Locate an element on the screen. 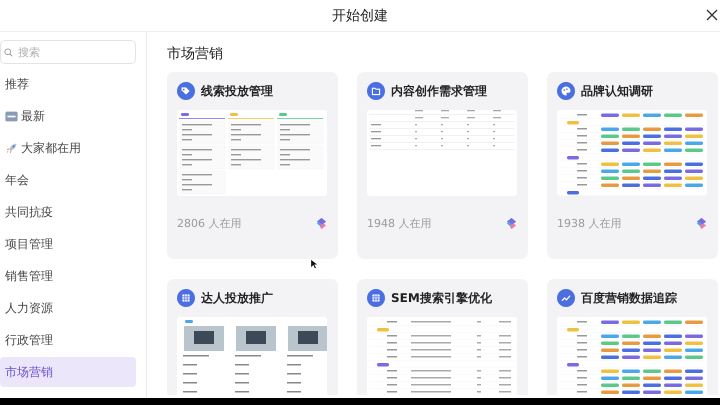 This screenshot has height=405, width=720. search-icon is located at coordinates (8, 52).